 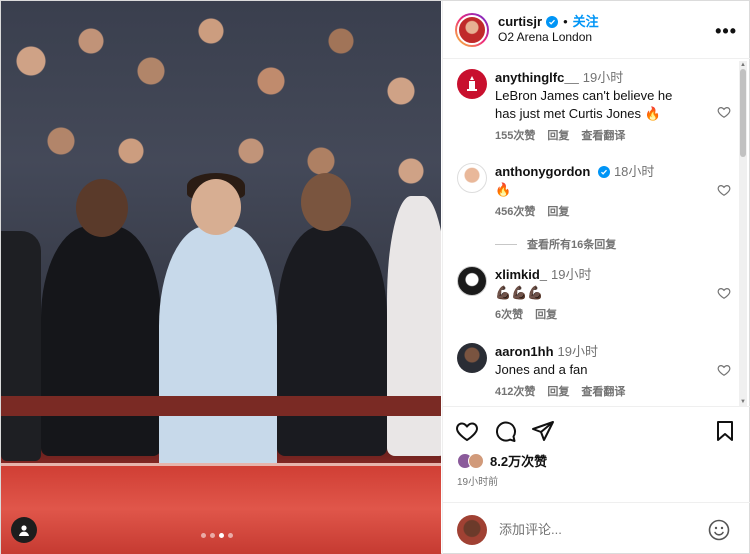 What do you see at coordinates (520, 22) in the screenshot?
I see `author-username: curtisjr` at bounding box center [520, 22].